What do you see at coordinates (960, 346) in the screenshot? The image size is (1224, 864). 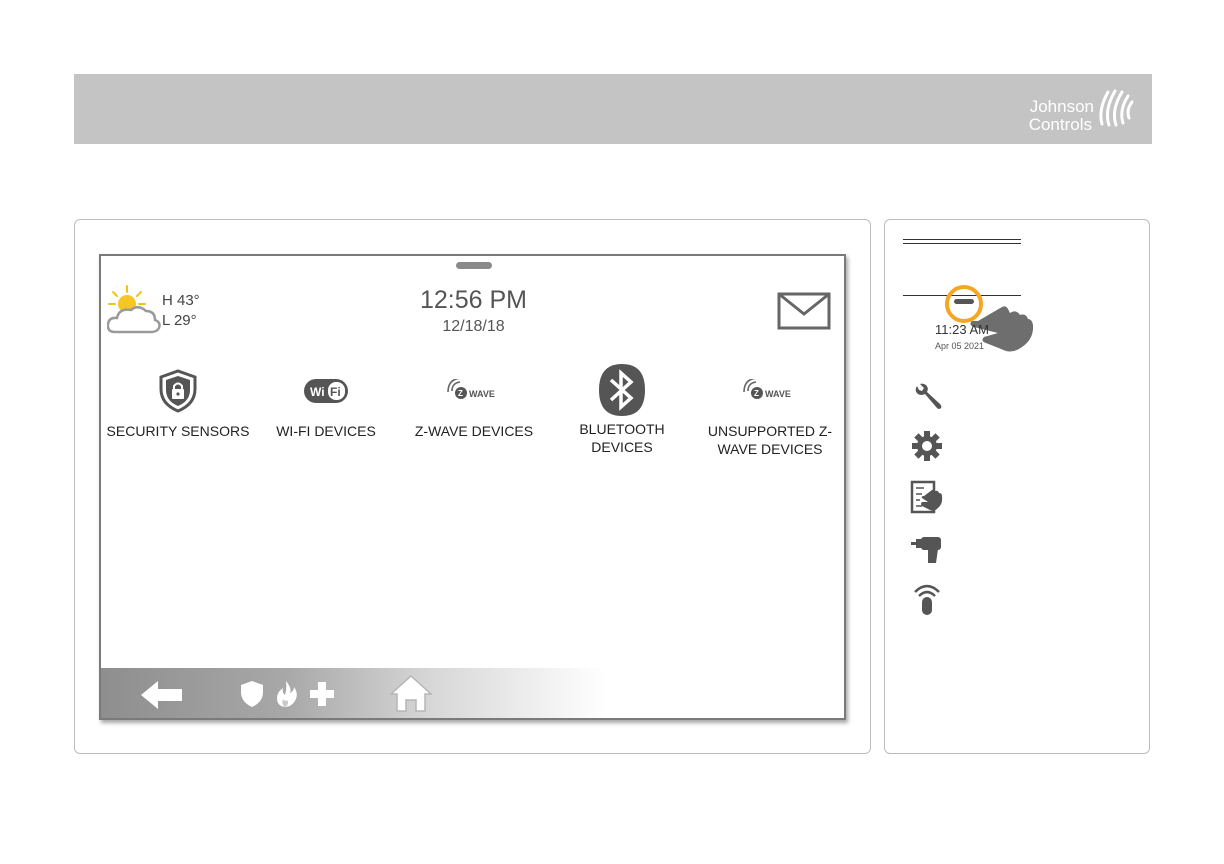 I see `mini-status-date: Apr 05 2021` at bounding box center [960, 346].